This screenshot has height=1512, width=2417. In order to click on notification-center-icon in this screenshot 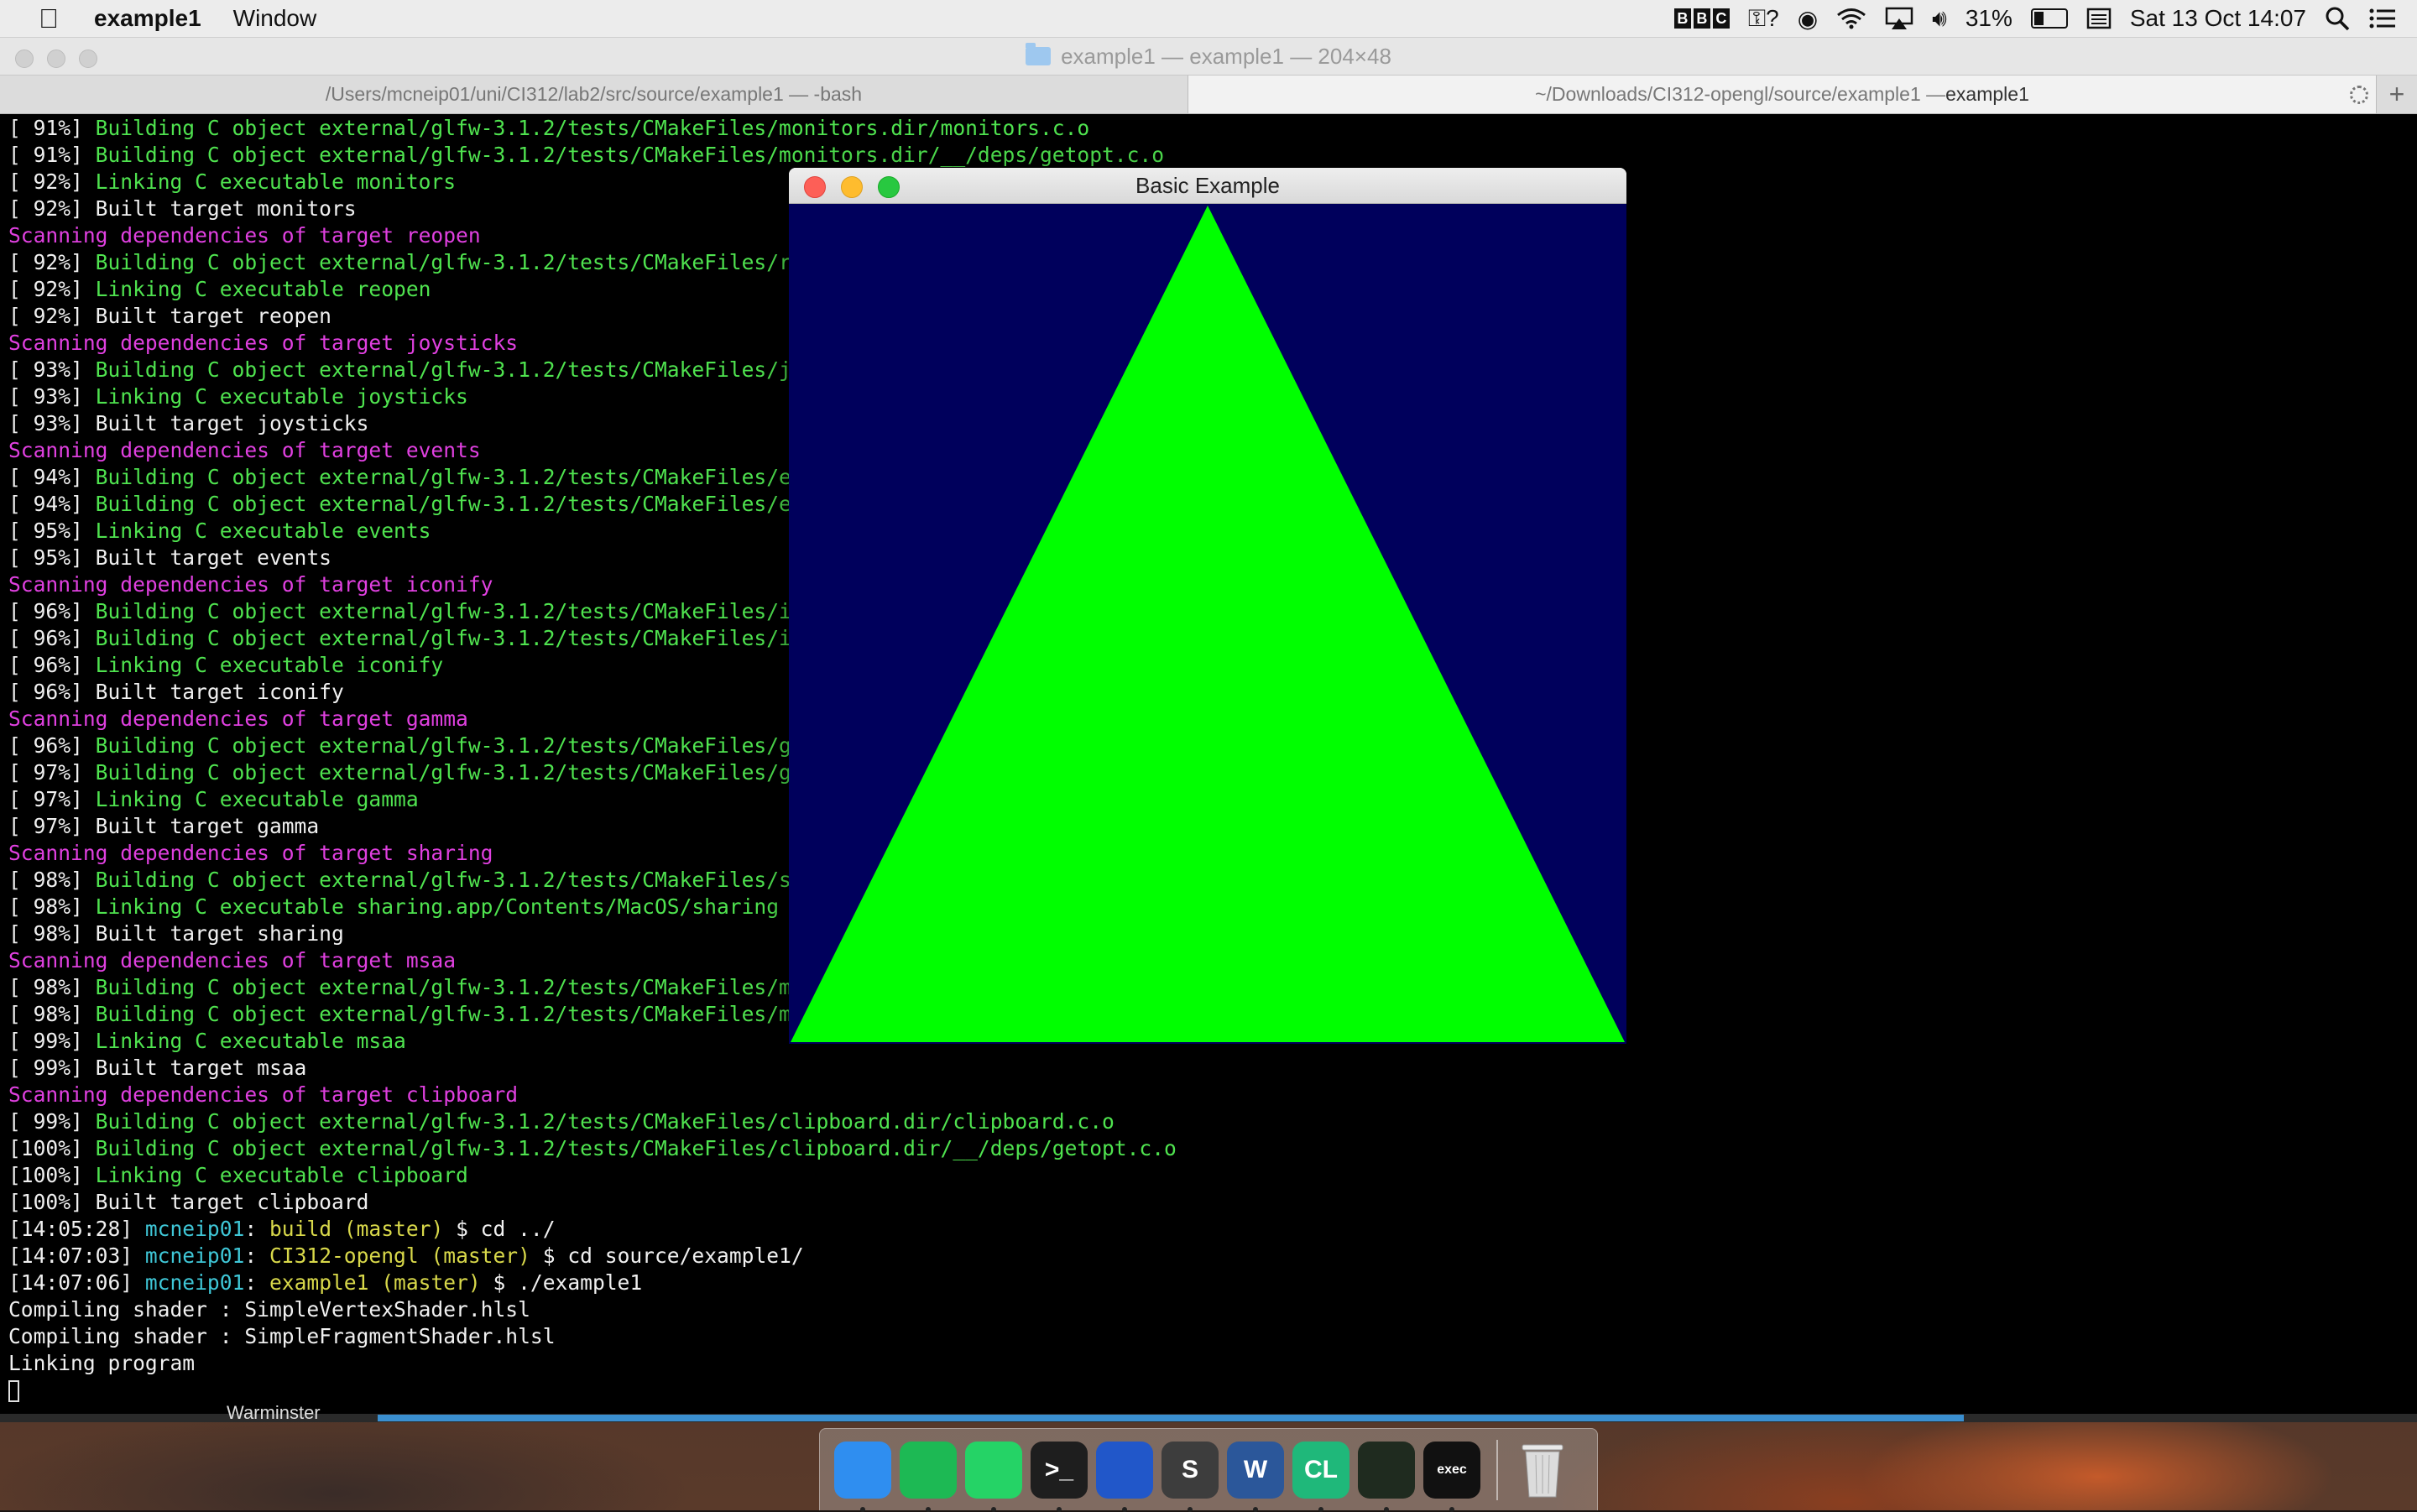, I will do `click(2382, 18)`.